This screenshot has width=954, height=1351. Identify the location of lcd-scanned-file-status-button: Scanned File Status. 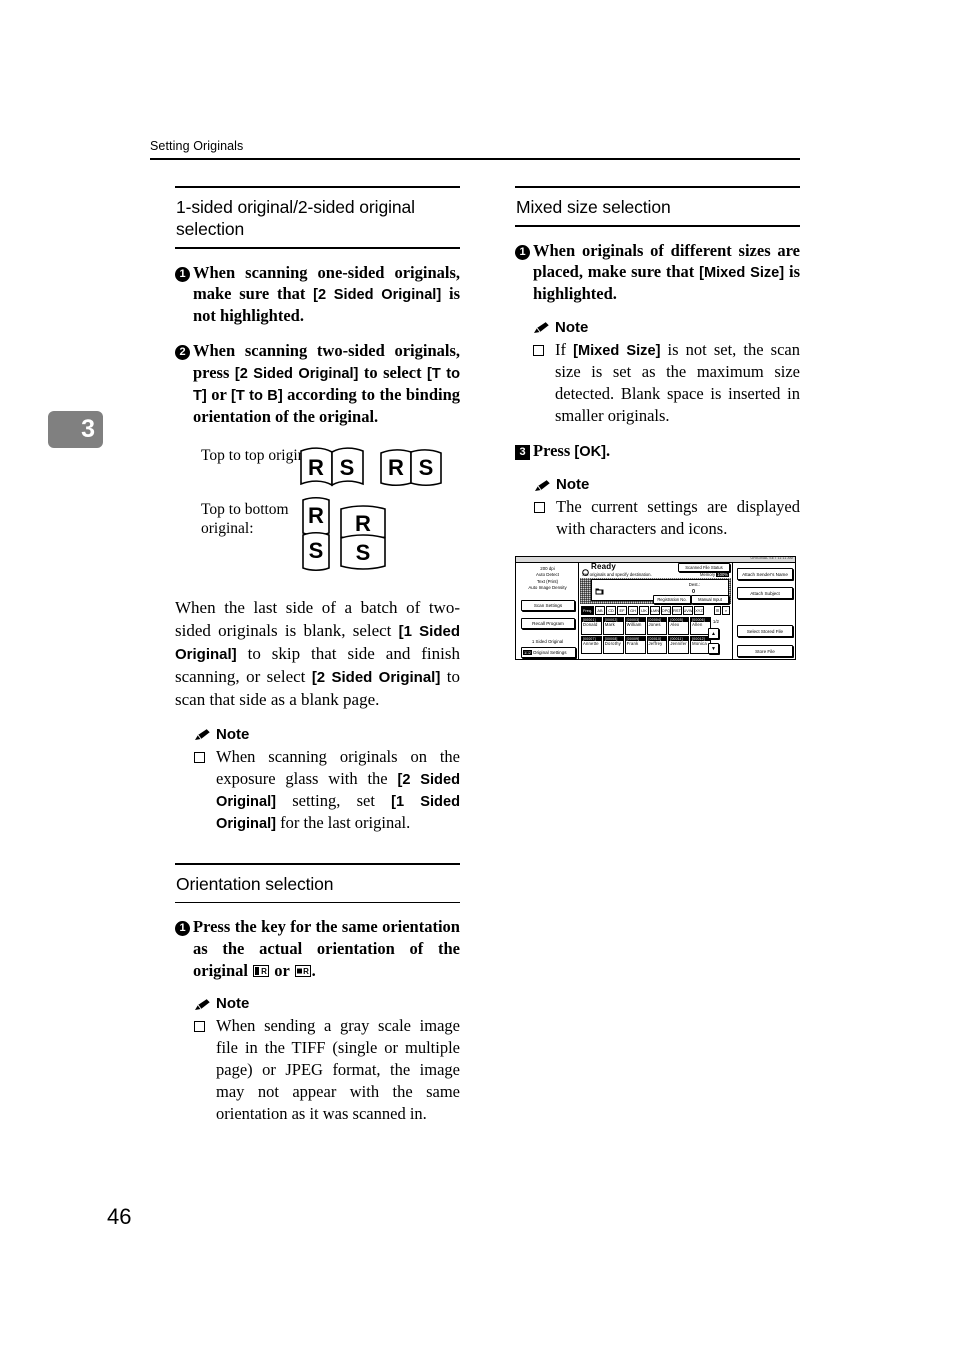
(704, 568).